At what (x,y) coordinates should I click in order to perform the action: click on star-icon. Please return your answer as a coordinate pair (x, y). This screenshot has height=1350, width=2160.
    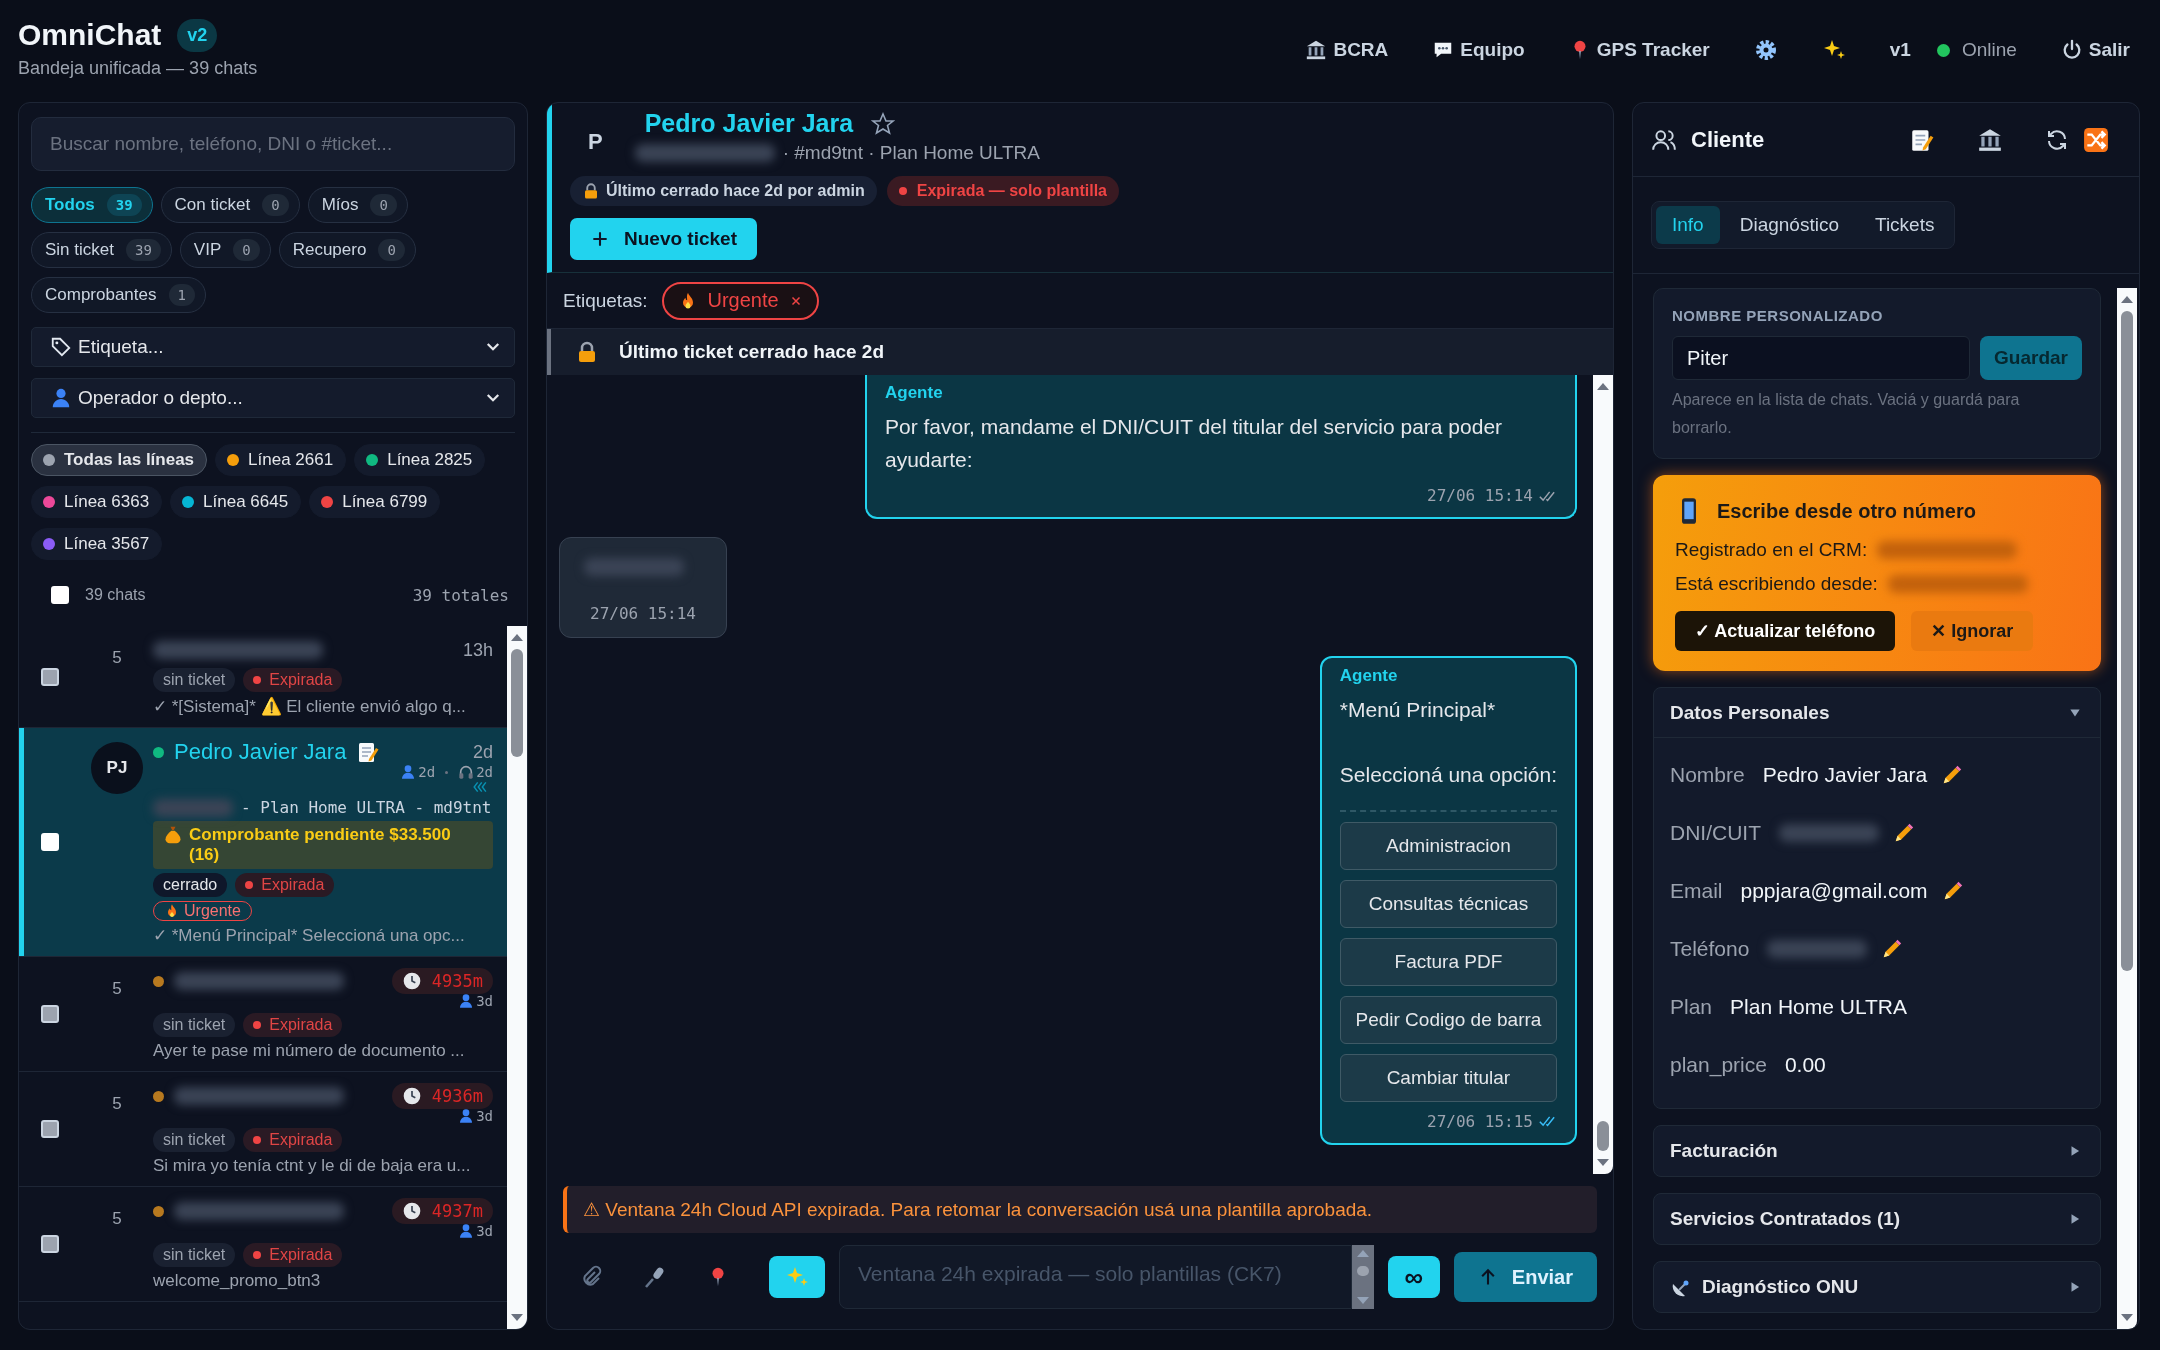
    Looking at the image, I should click on (883, 123).